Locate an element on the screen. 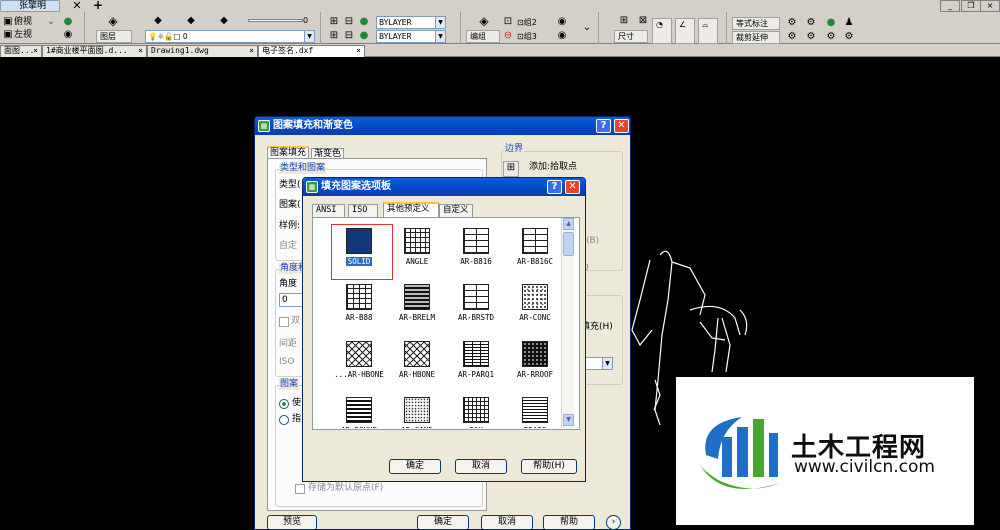 This screenshot has height=530, width=1000. pattern-item: ...AR-HBONE is located at coordinates (359, 364).